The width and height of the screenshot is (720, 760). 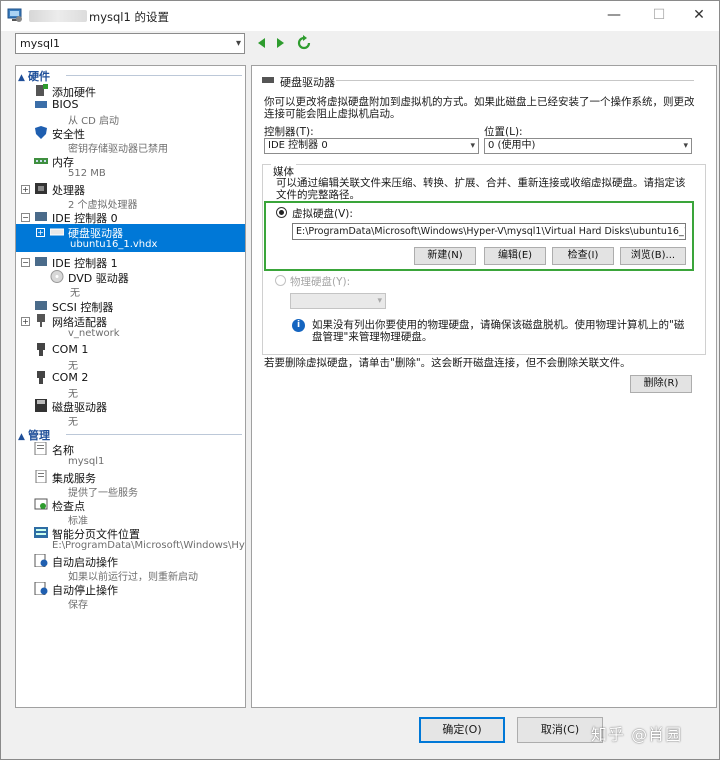 I want to click on vm-select: mysql1 ▾, so click(x=130, y=43).